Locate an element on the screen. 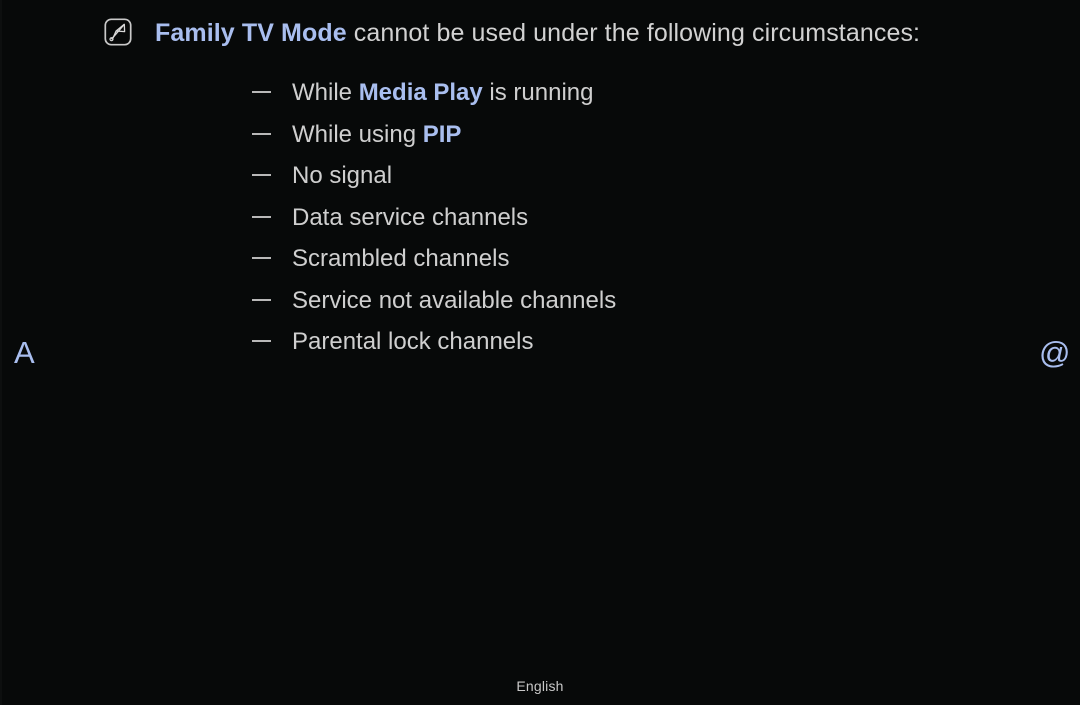 This screenshot has height=705, width=1080. list-item-prefix: Parental lock channels is located at coordinates (413, 341).